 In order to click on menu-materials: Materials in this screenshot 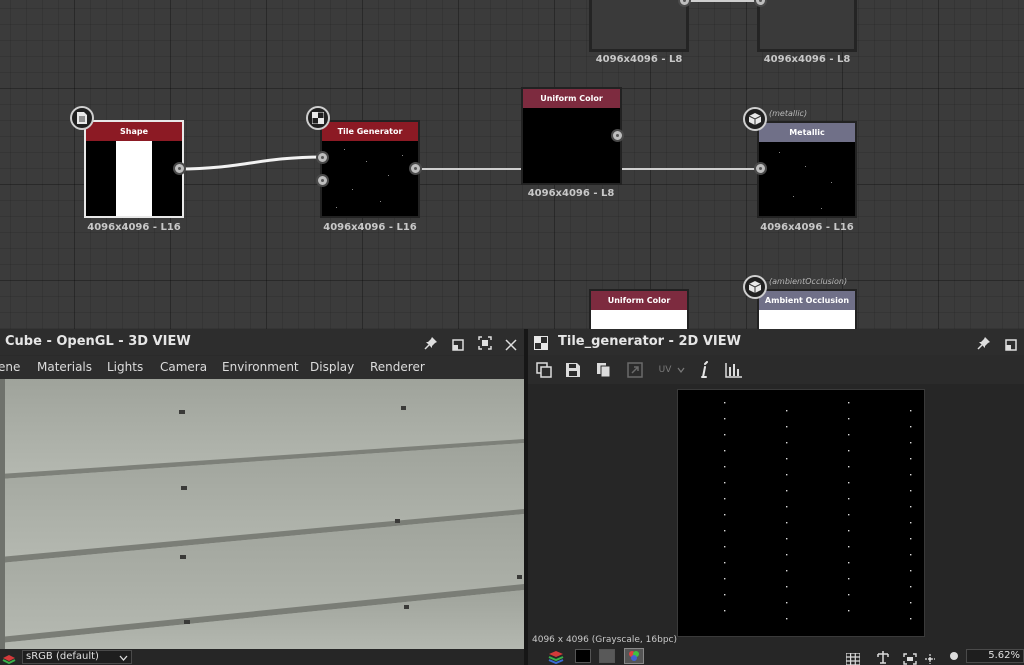, I will do `click(64, 367)`.